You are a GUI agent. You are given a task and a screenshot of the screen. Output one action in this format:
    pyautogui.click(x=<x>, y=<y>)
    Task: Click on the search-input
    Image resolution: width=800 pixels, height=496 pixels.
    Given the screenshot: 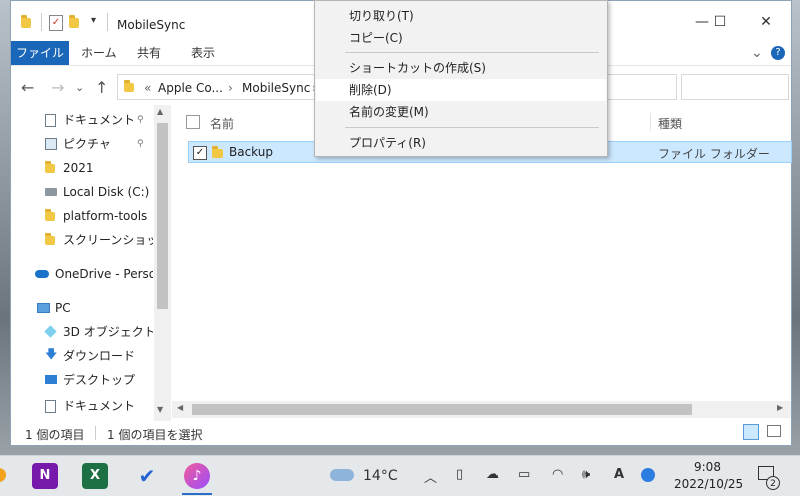 What is the action you would take?
    pyautogui.click(x=735, y=87)
    